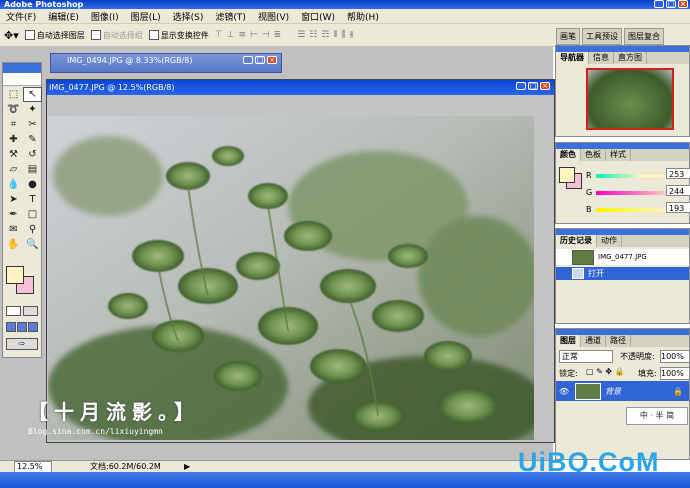 This screenshot has width=690, height=488. Describe the element at coordinates (266, 35) in the screenshot. I see `align-center-icon: ⊣` at that location.